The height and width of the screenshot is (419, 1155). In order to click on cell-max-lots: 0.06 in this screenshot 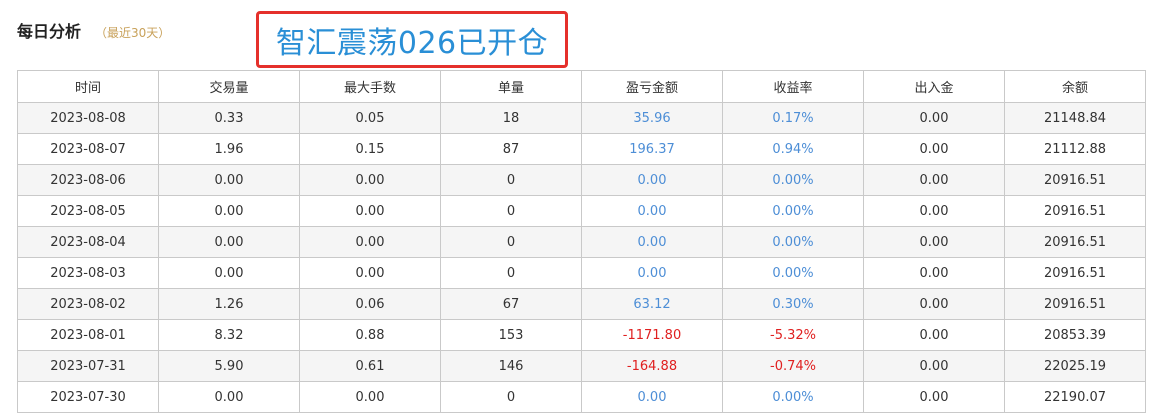, I will do `click(370, 304)`.